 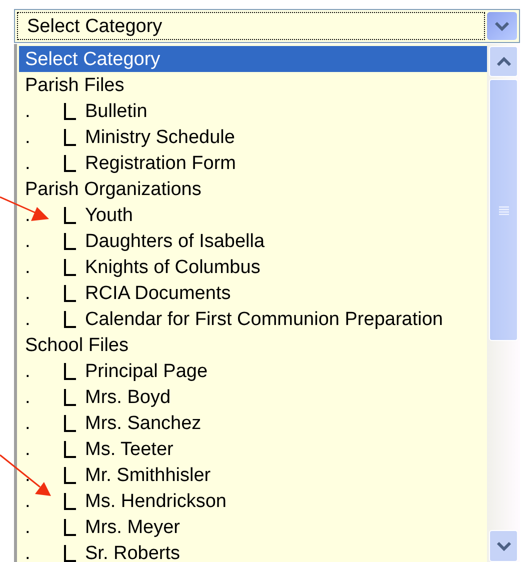 I want to click on option-label: Calendar for First Communion Preparation, so click(x=264, y=319).